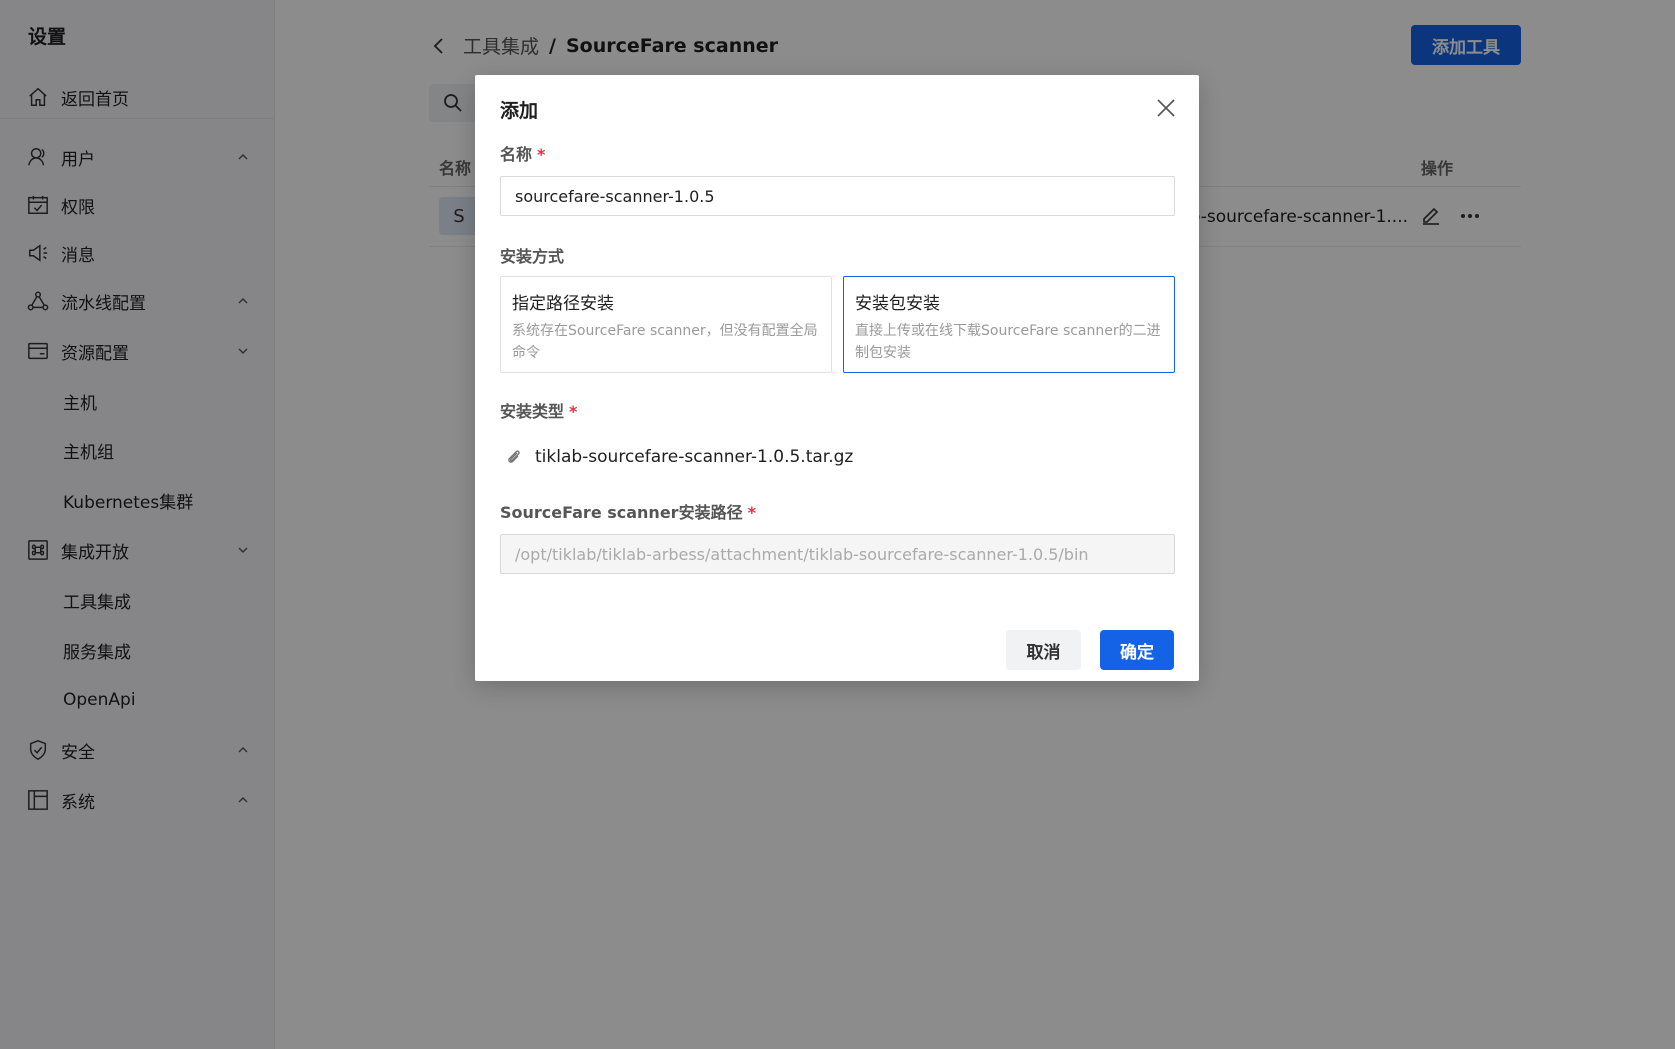 This screenshot has height=1049, width=1675. Describe the element at coordinates (837, 196) in the screenshot. I see `name-field` at that location.